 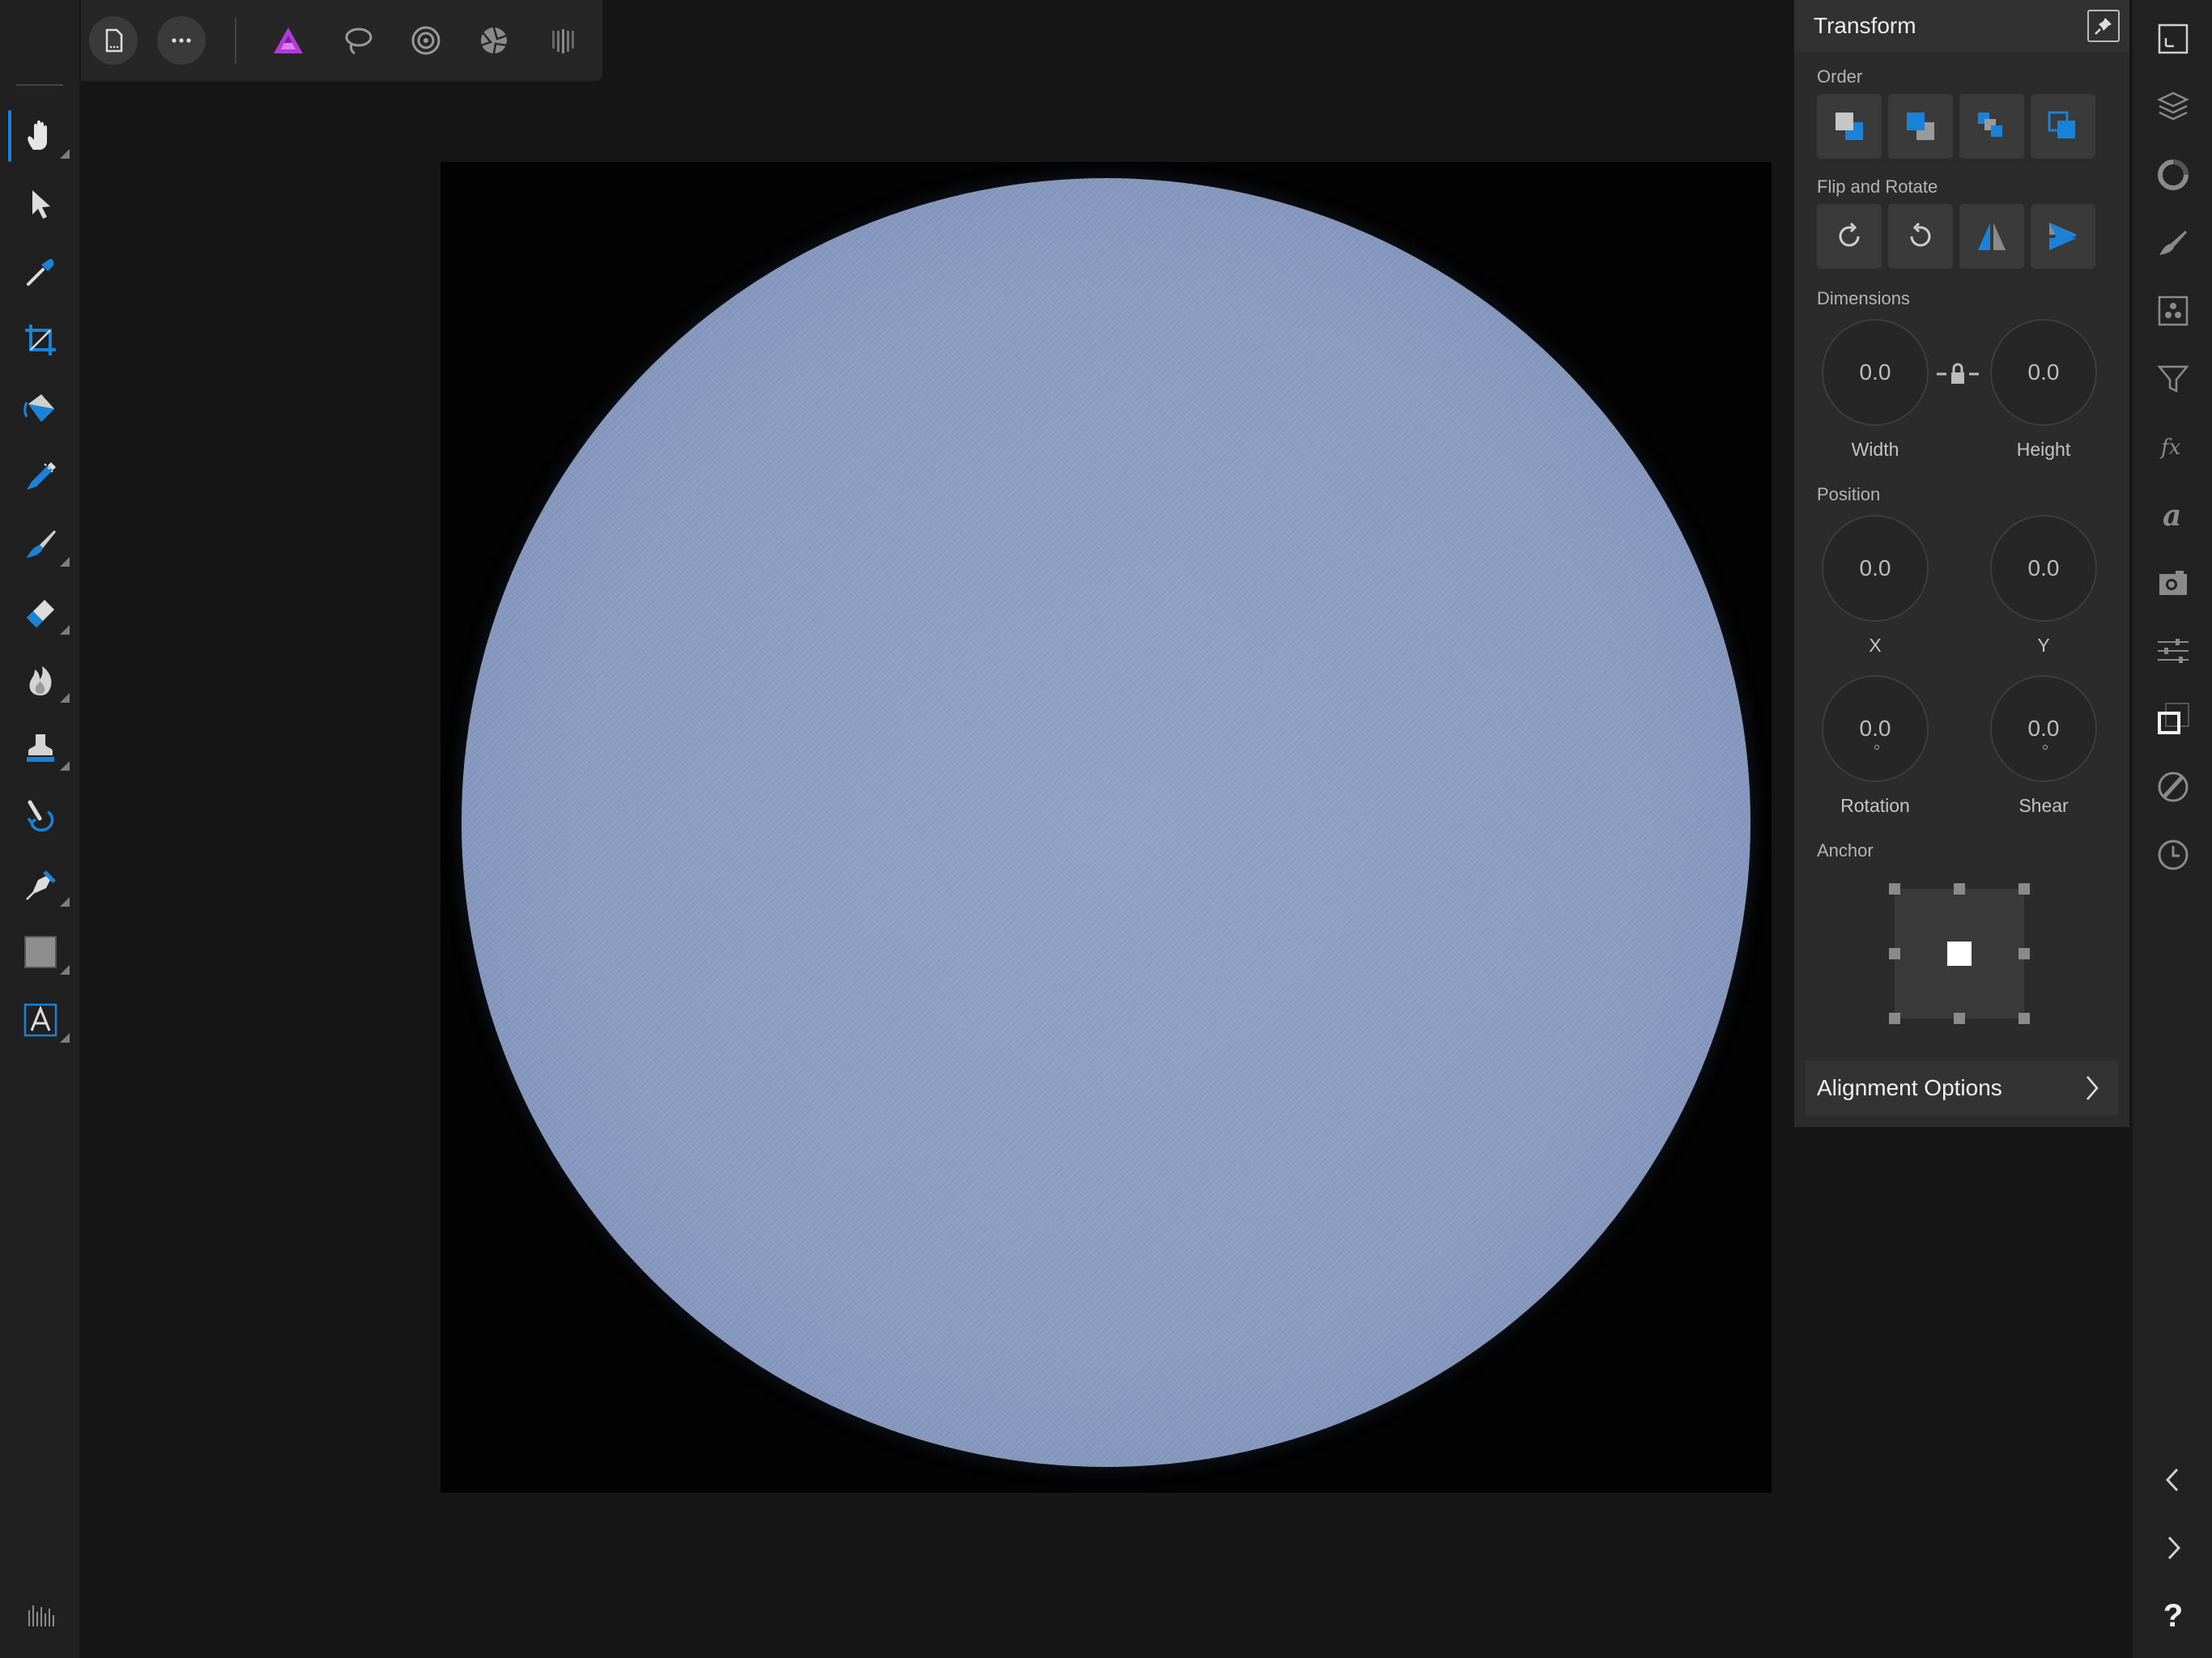 I want to click on liquify-persona-icon, so click(x=426, y=40).